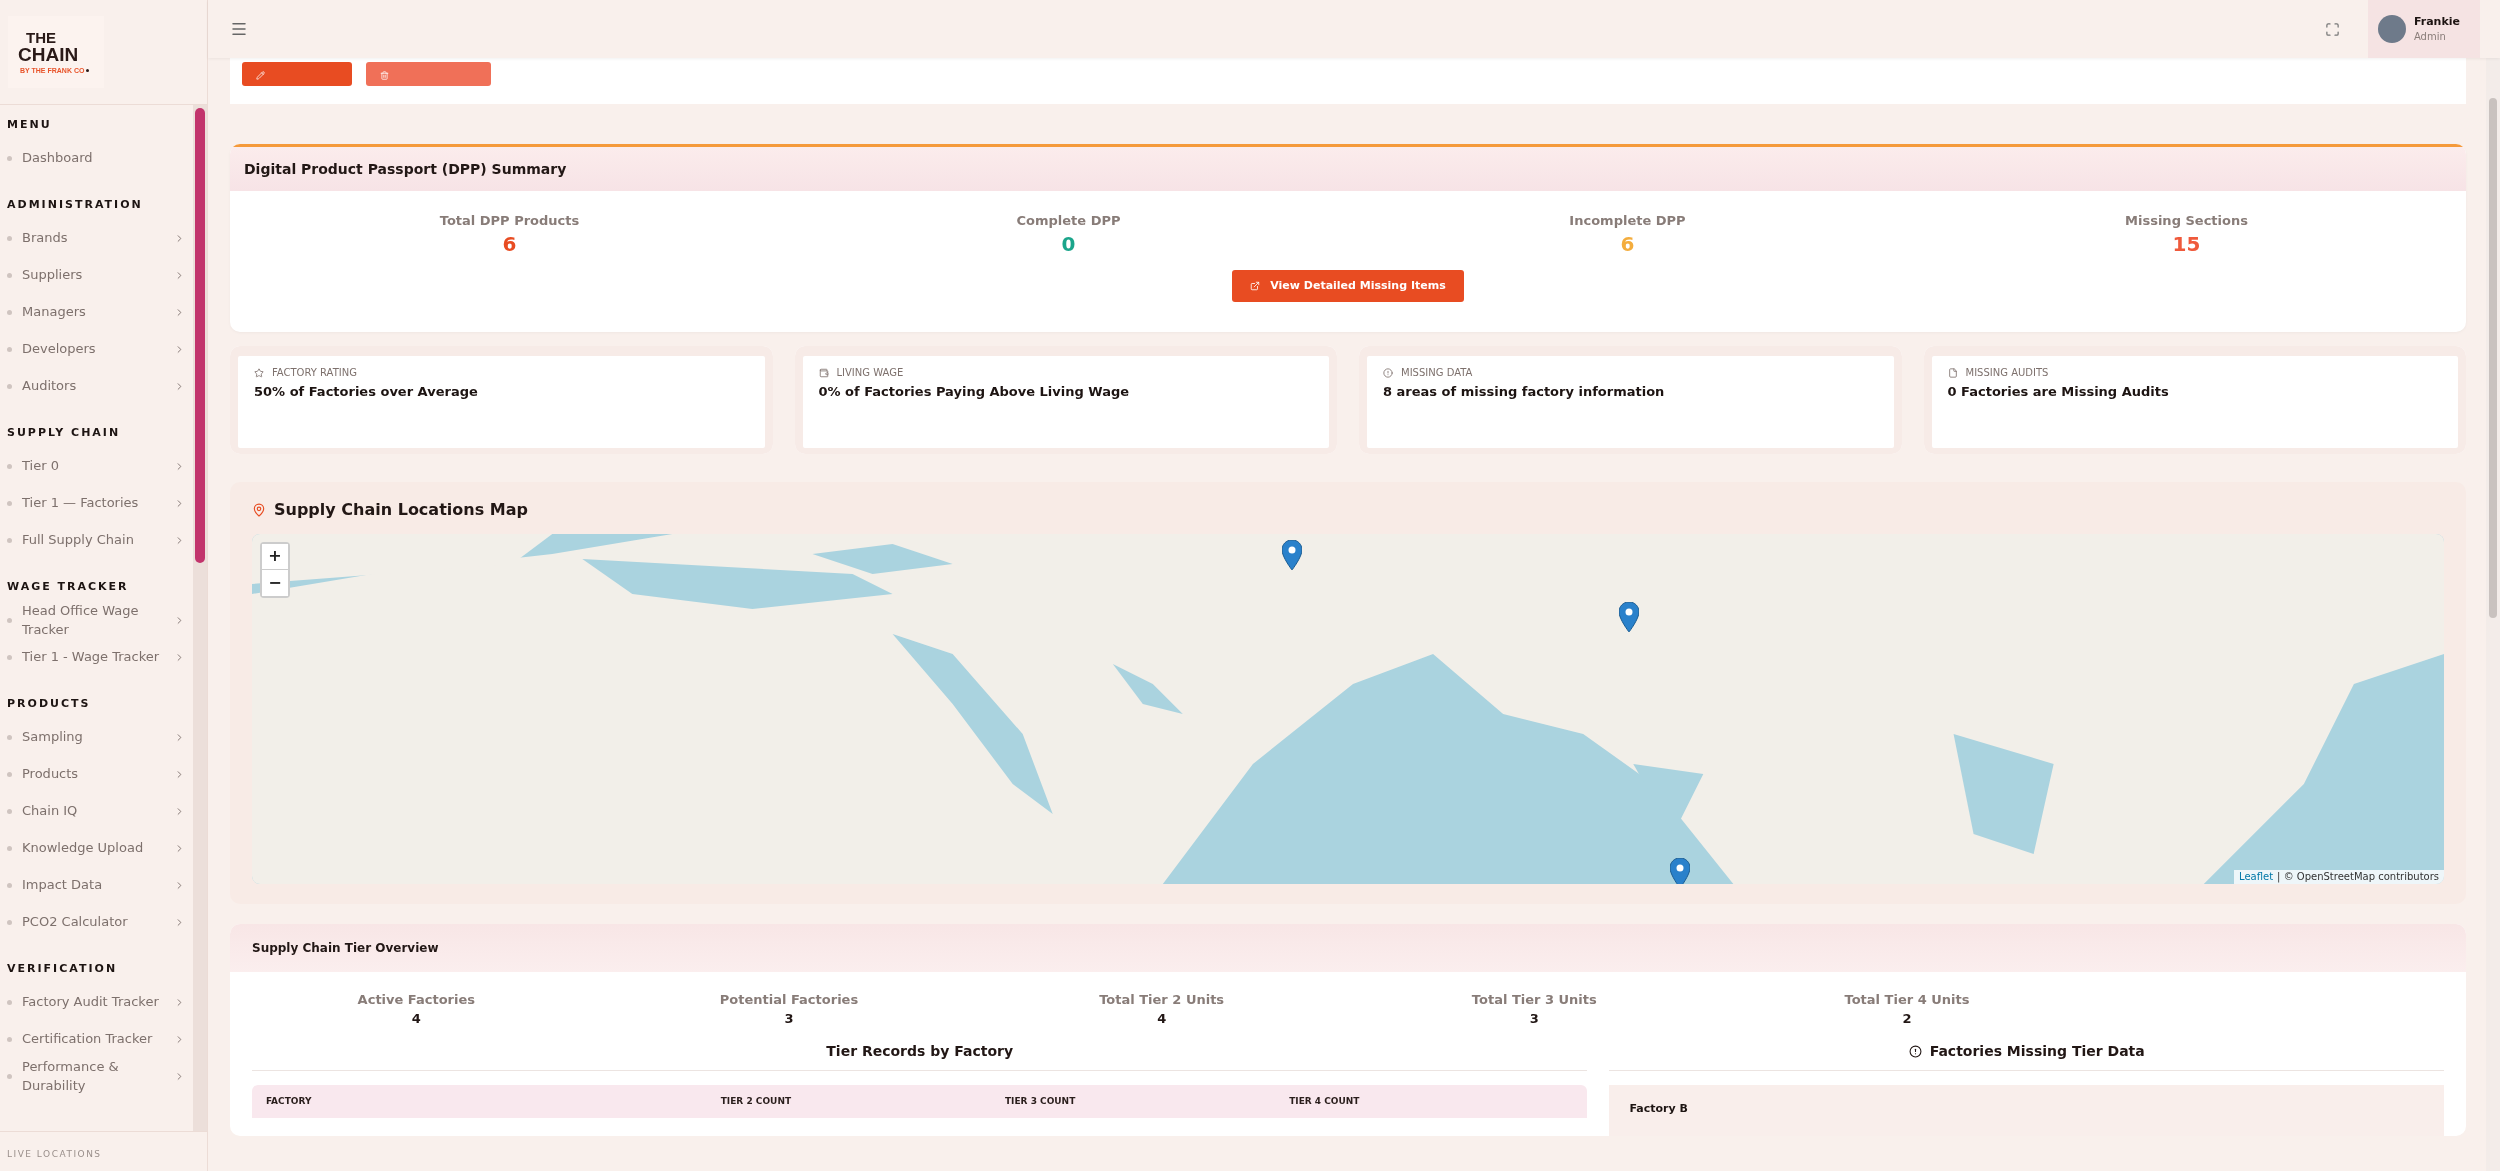 This screenshot has width=2500, height=1171. I want to click on sidebar-section-title: PRODUCTS, so click(49, 704).